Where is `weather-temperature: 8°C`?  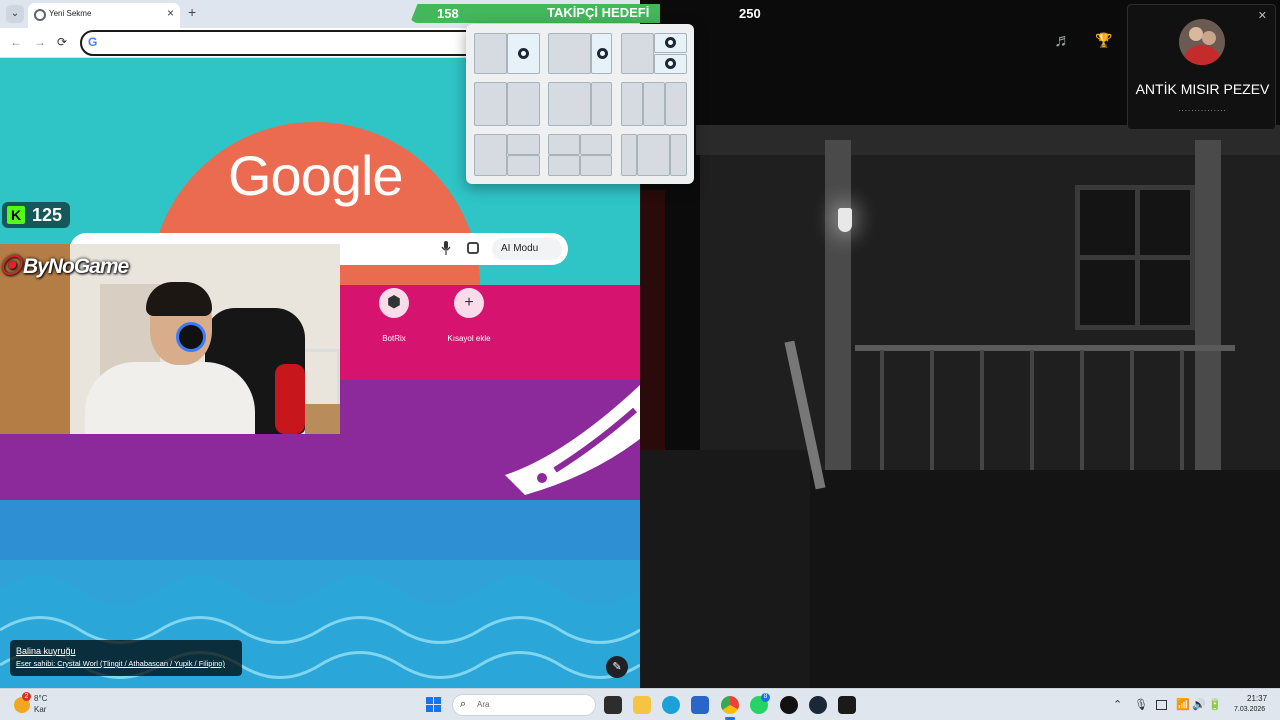 weather-temperature: 8°C is located at coordinates (41, 698).